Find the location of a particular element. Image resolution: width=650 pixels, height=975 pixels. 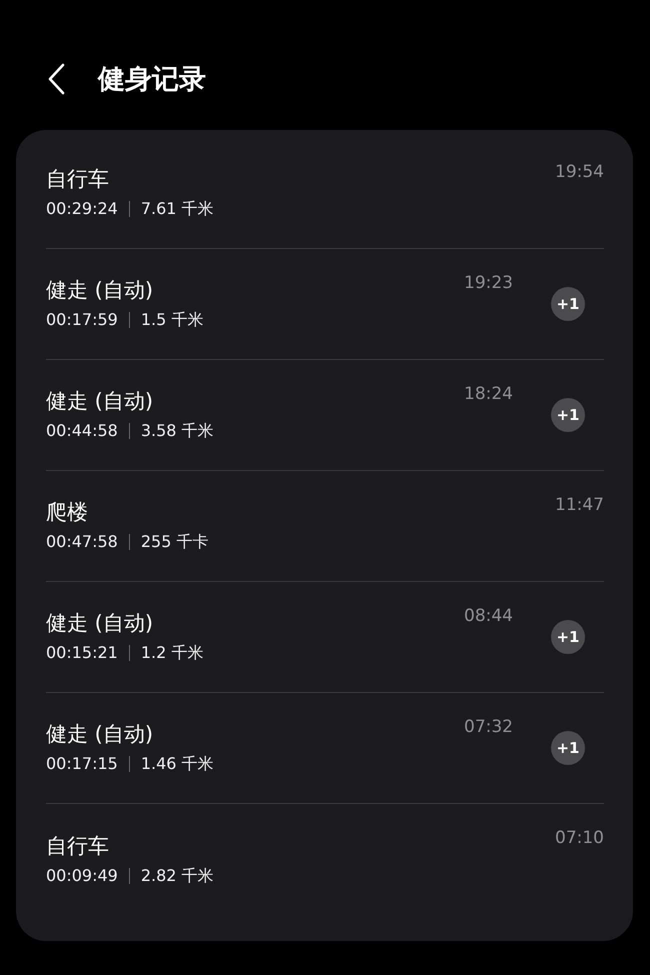

record-time: 19:54 is located at coordinates (579, 172).